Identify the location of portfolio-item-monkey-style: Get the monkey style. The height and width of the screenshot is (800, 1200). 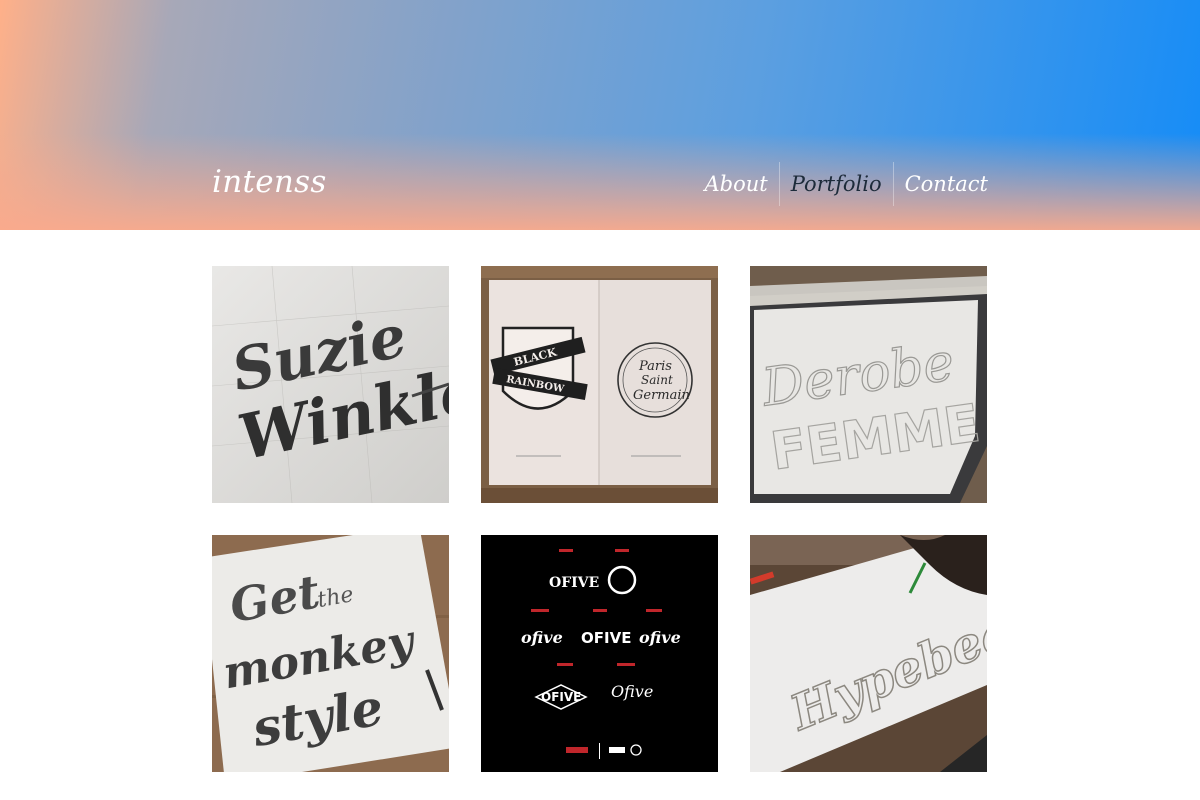
(330, 653).